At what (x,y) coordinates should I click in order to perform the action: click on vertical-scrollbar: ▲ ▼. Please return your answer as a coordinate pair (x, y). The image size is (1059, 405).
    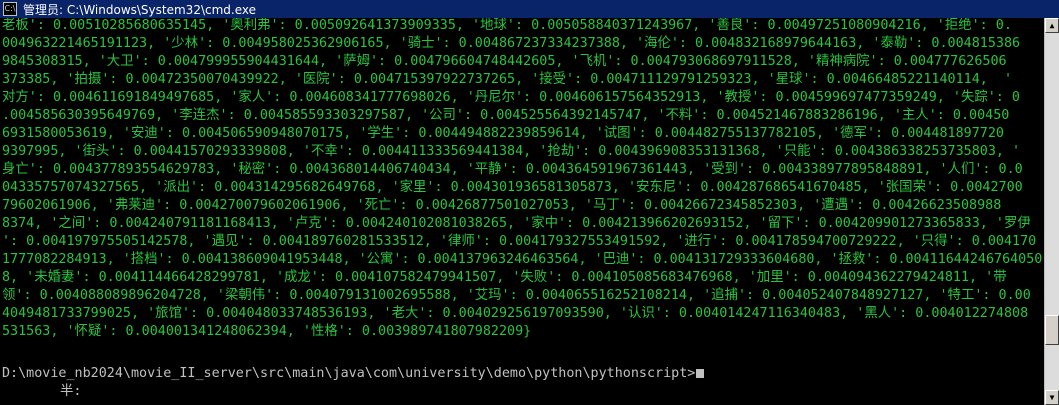
    Looking at the image, I should click on (1051, 211).